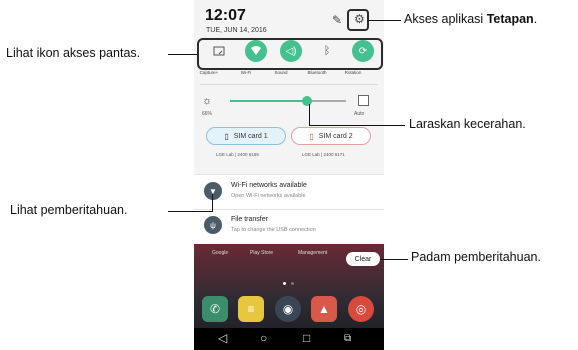 This screenshot has height=350, width=578. Describe the element at coordinates (358, 20) in the screenshot. I see `settings-highlight` at that location.